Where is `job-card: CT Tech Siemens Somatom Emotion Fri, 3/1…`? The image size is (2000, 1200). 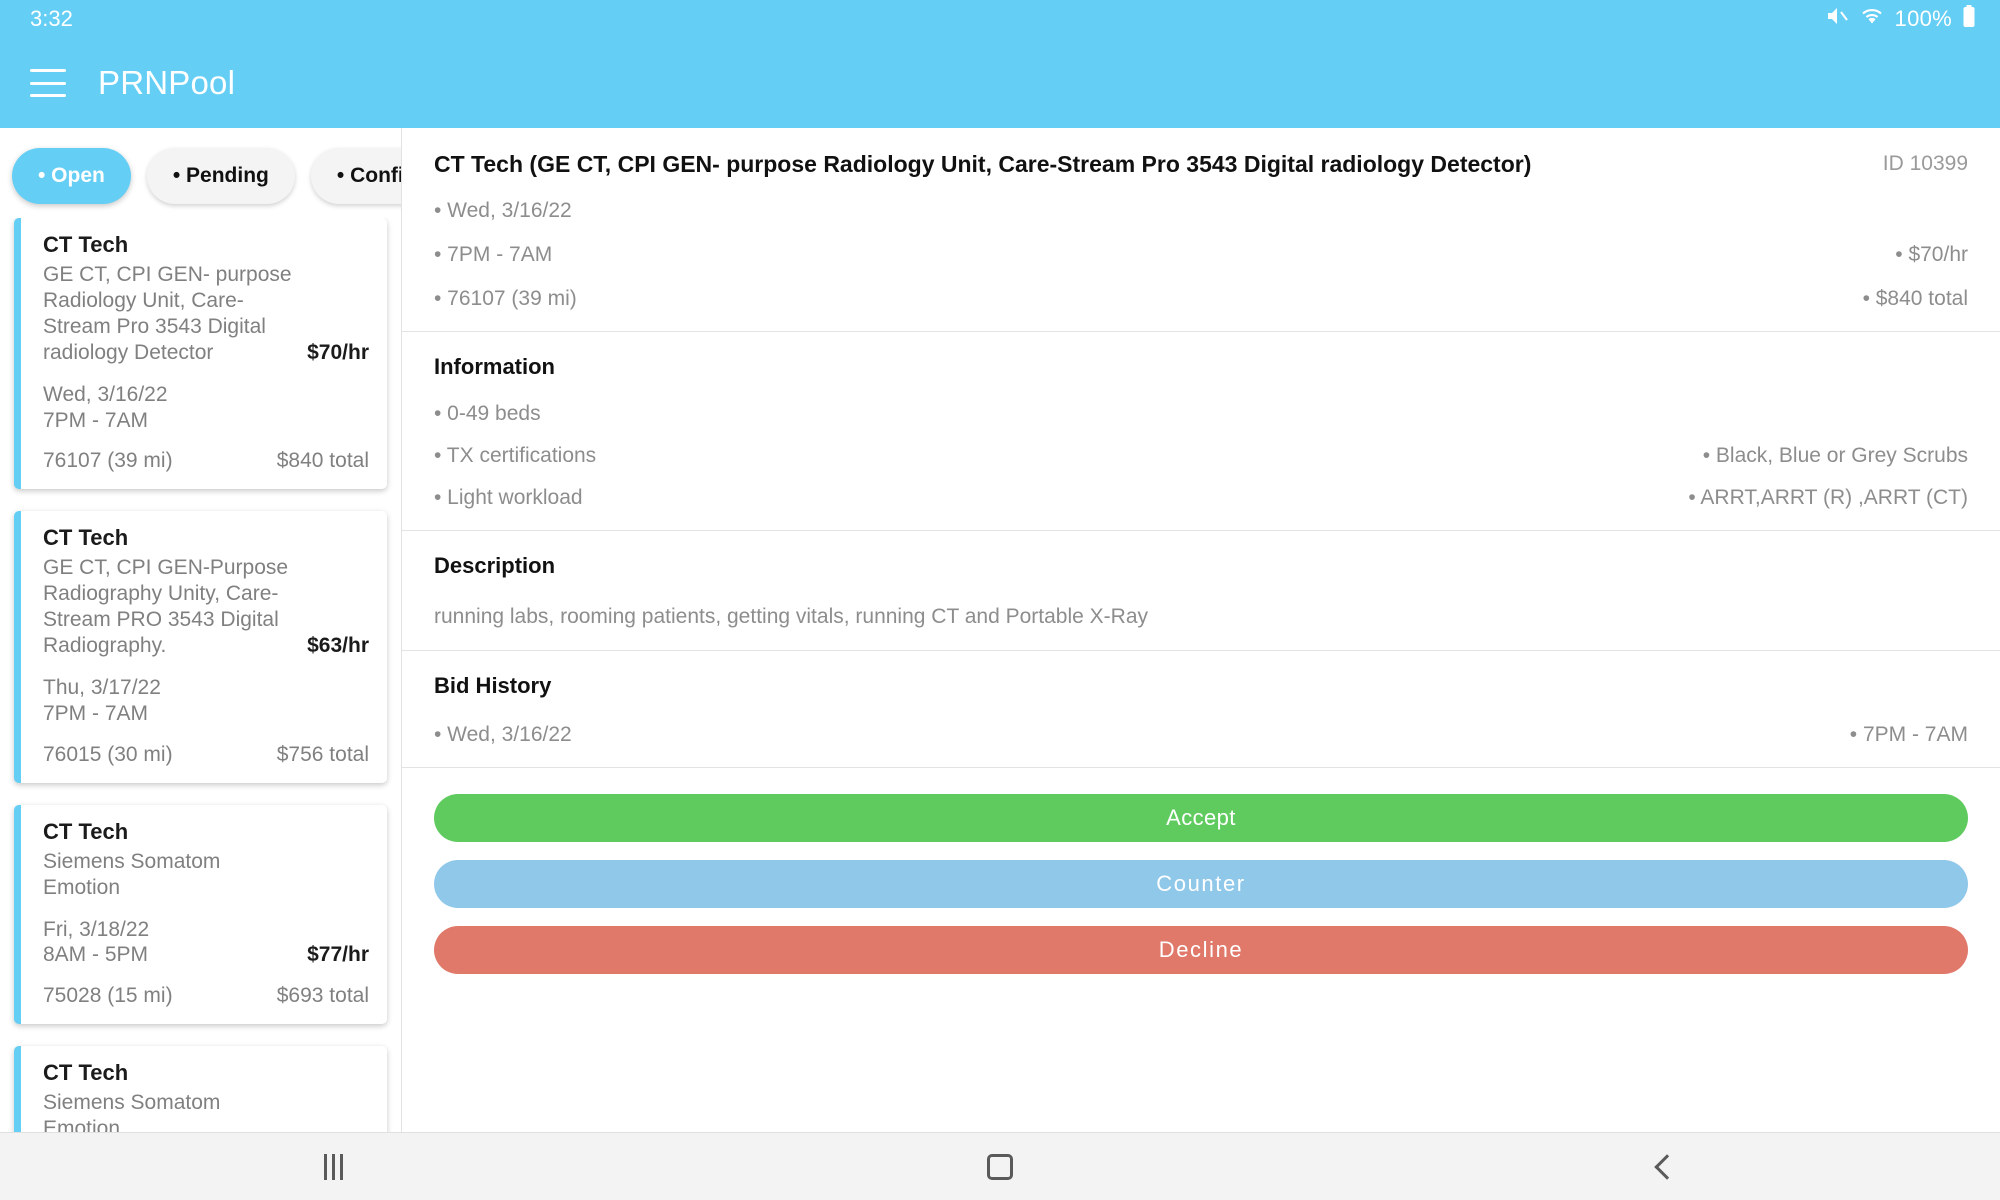 job-card: CT Tech Siemens Somatom Emotion Fri, 3/1… is located at coordinates (200, 914).